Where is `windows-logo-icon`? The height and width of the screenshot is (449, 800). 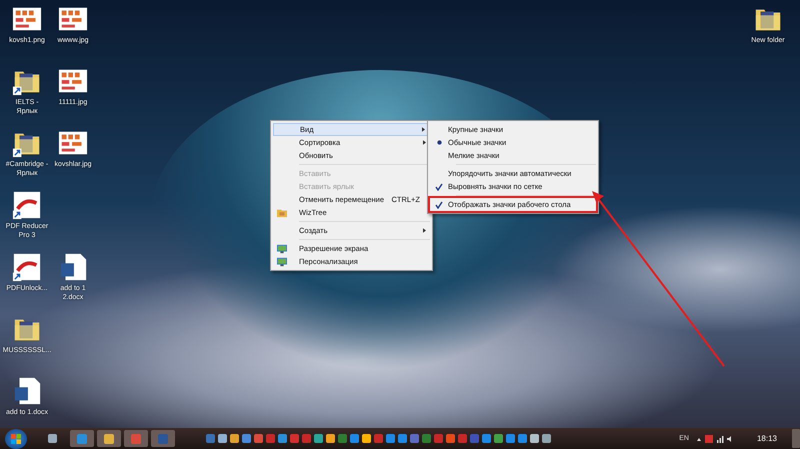
windows-logo-icon is located at coordinates (16, 439).